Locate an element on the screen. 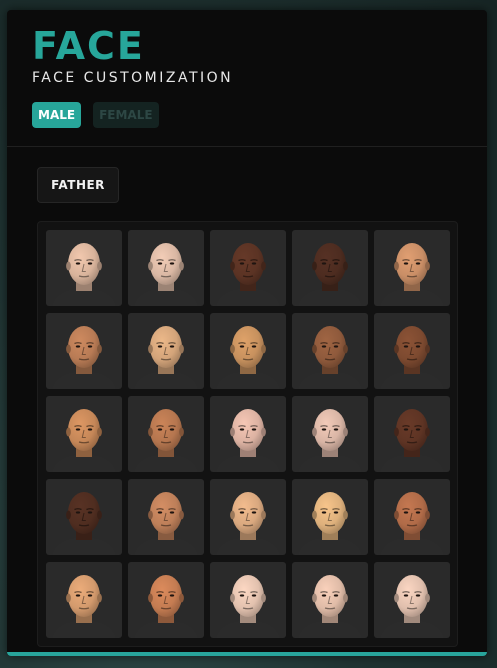 Image resolution: width=497 pixels, height=668 pixels. gender-tabs: MALE FEMALE is located at coordinates (95, 115).